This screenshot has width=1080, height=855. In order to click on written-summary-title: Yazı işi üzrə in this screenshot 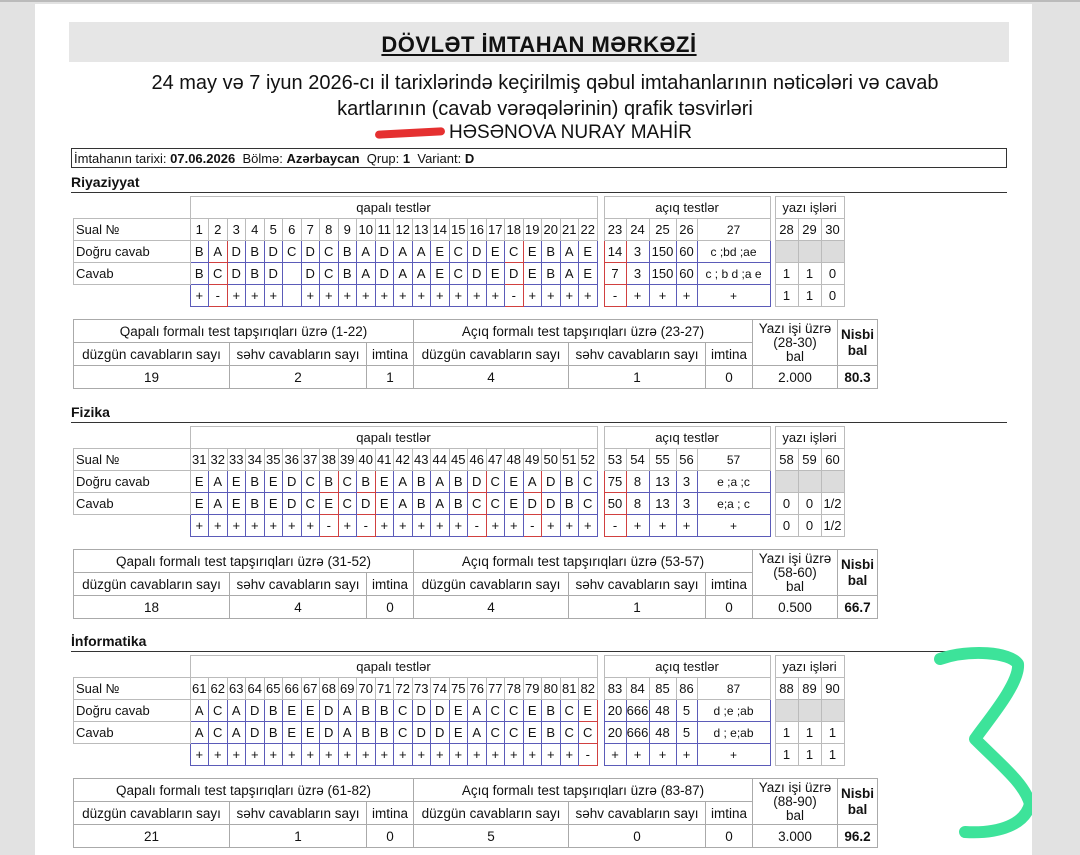, I will do `click(795, 787)`.